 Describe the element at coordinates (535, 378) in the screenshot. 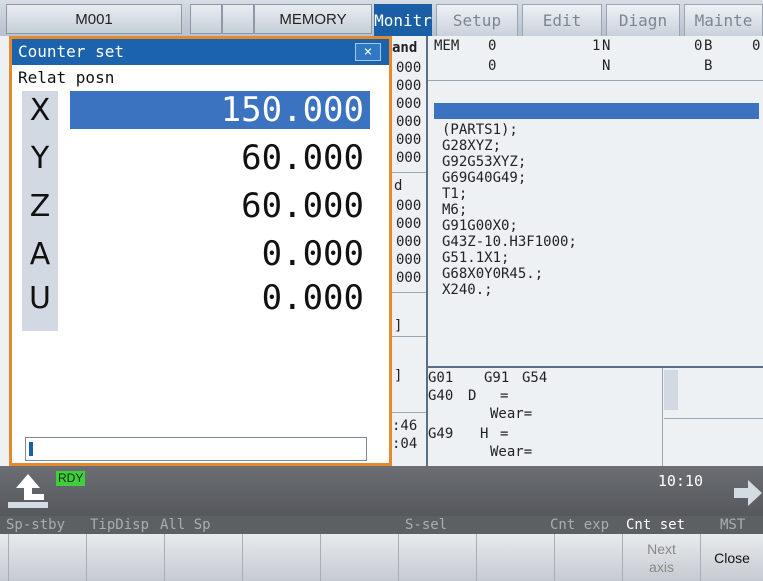

I see `modal-g-code: G54` at that location.